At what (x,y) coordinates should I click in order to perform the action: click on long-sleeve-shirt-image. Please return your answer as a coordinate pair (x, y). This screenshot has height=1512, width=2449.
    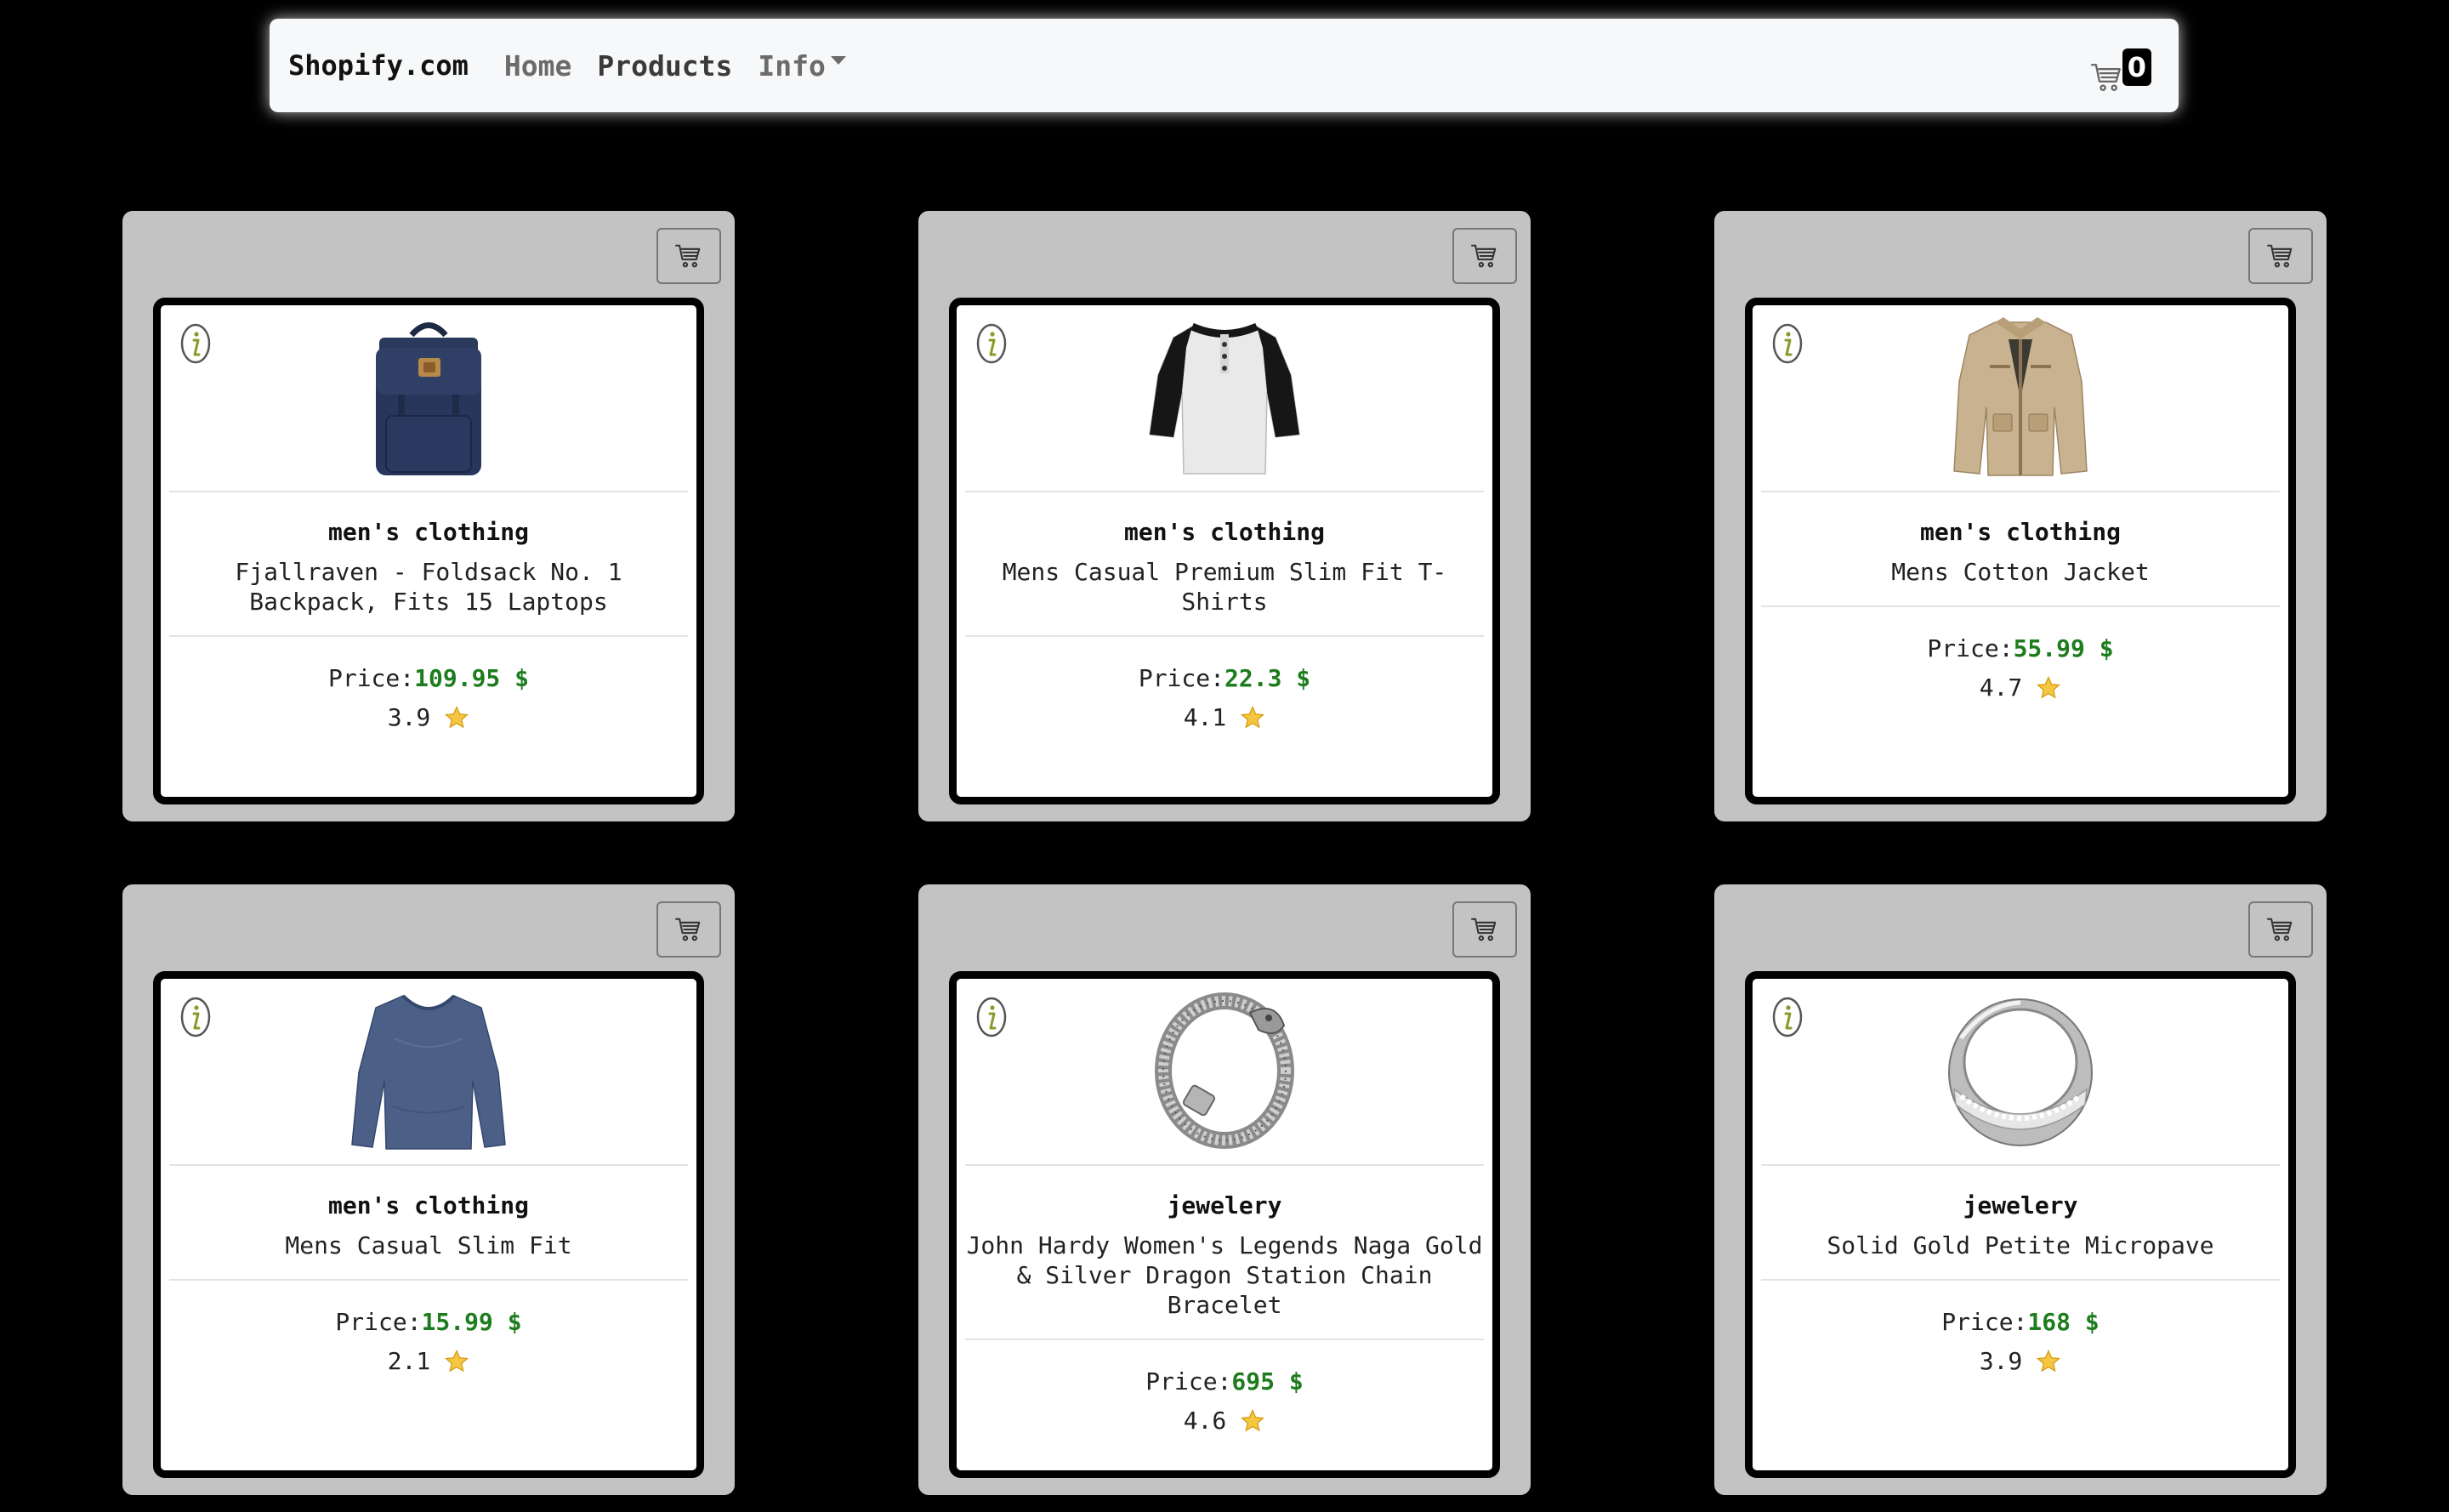
    Looking at the image, I should click on (429, 1072).